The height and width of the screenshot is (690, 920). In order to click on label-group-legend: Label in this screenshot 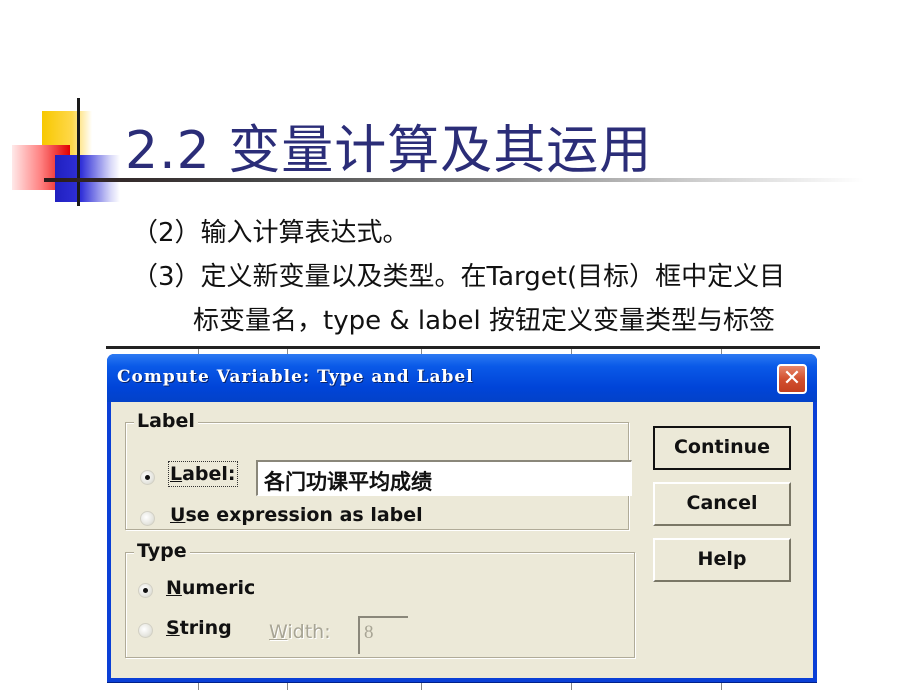, I will do `click(166, 421)`.